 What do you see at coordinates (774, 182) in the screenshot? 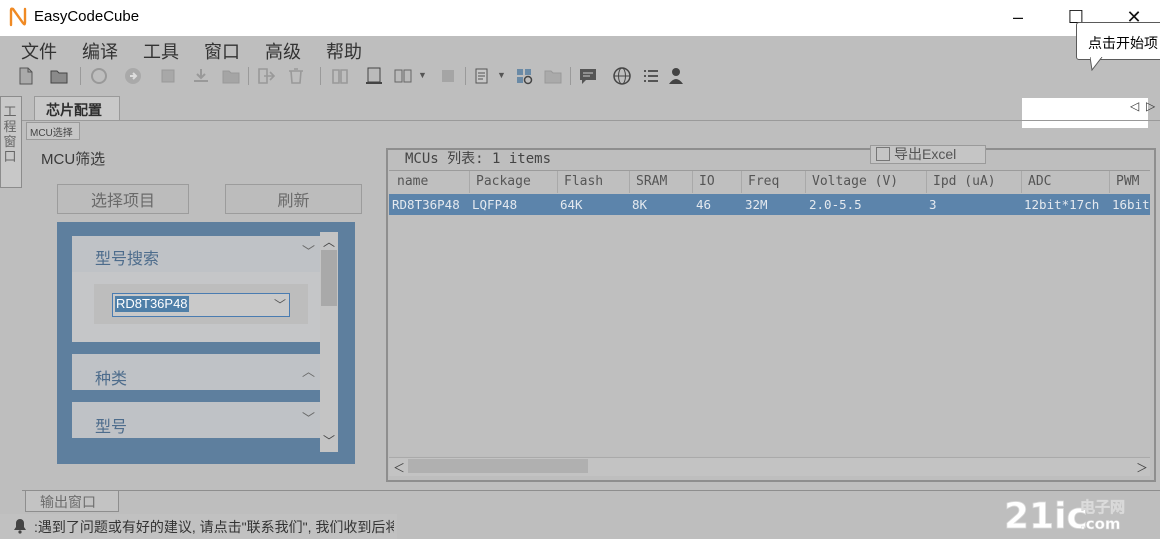
I see `column-header: Freq` at bounding box center [774, 182].